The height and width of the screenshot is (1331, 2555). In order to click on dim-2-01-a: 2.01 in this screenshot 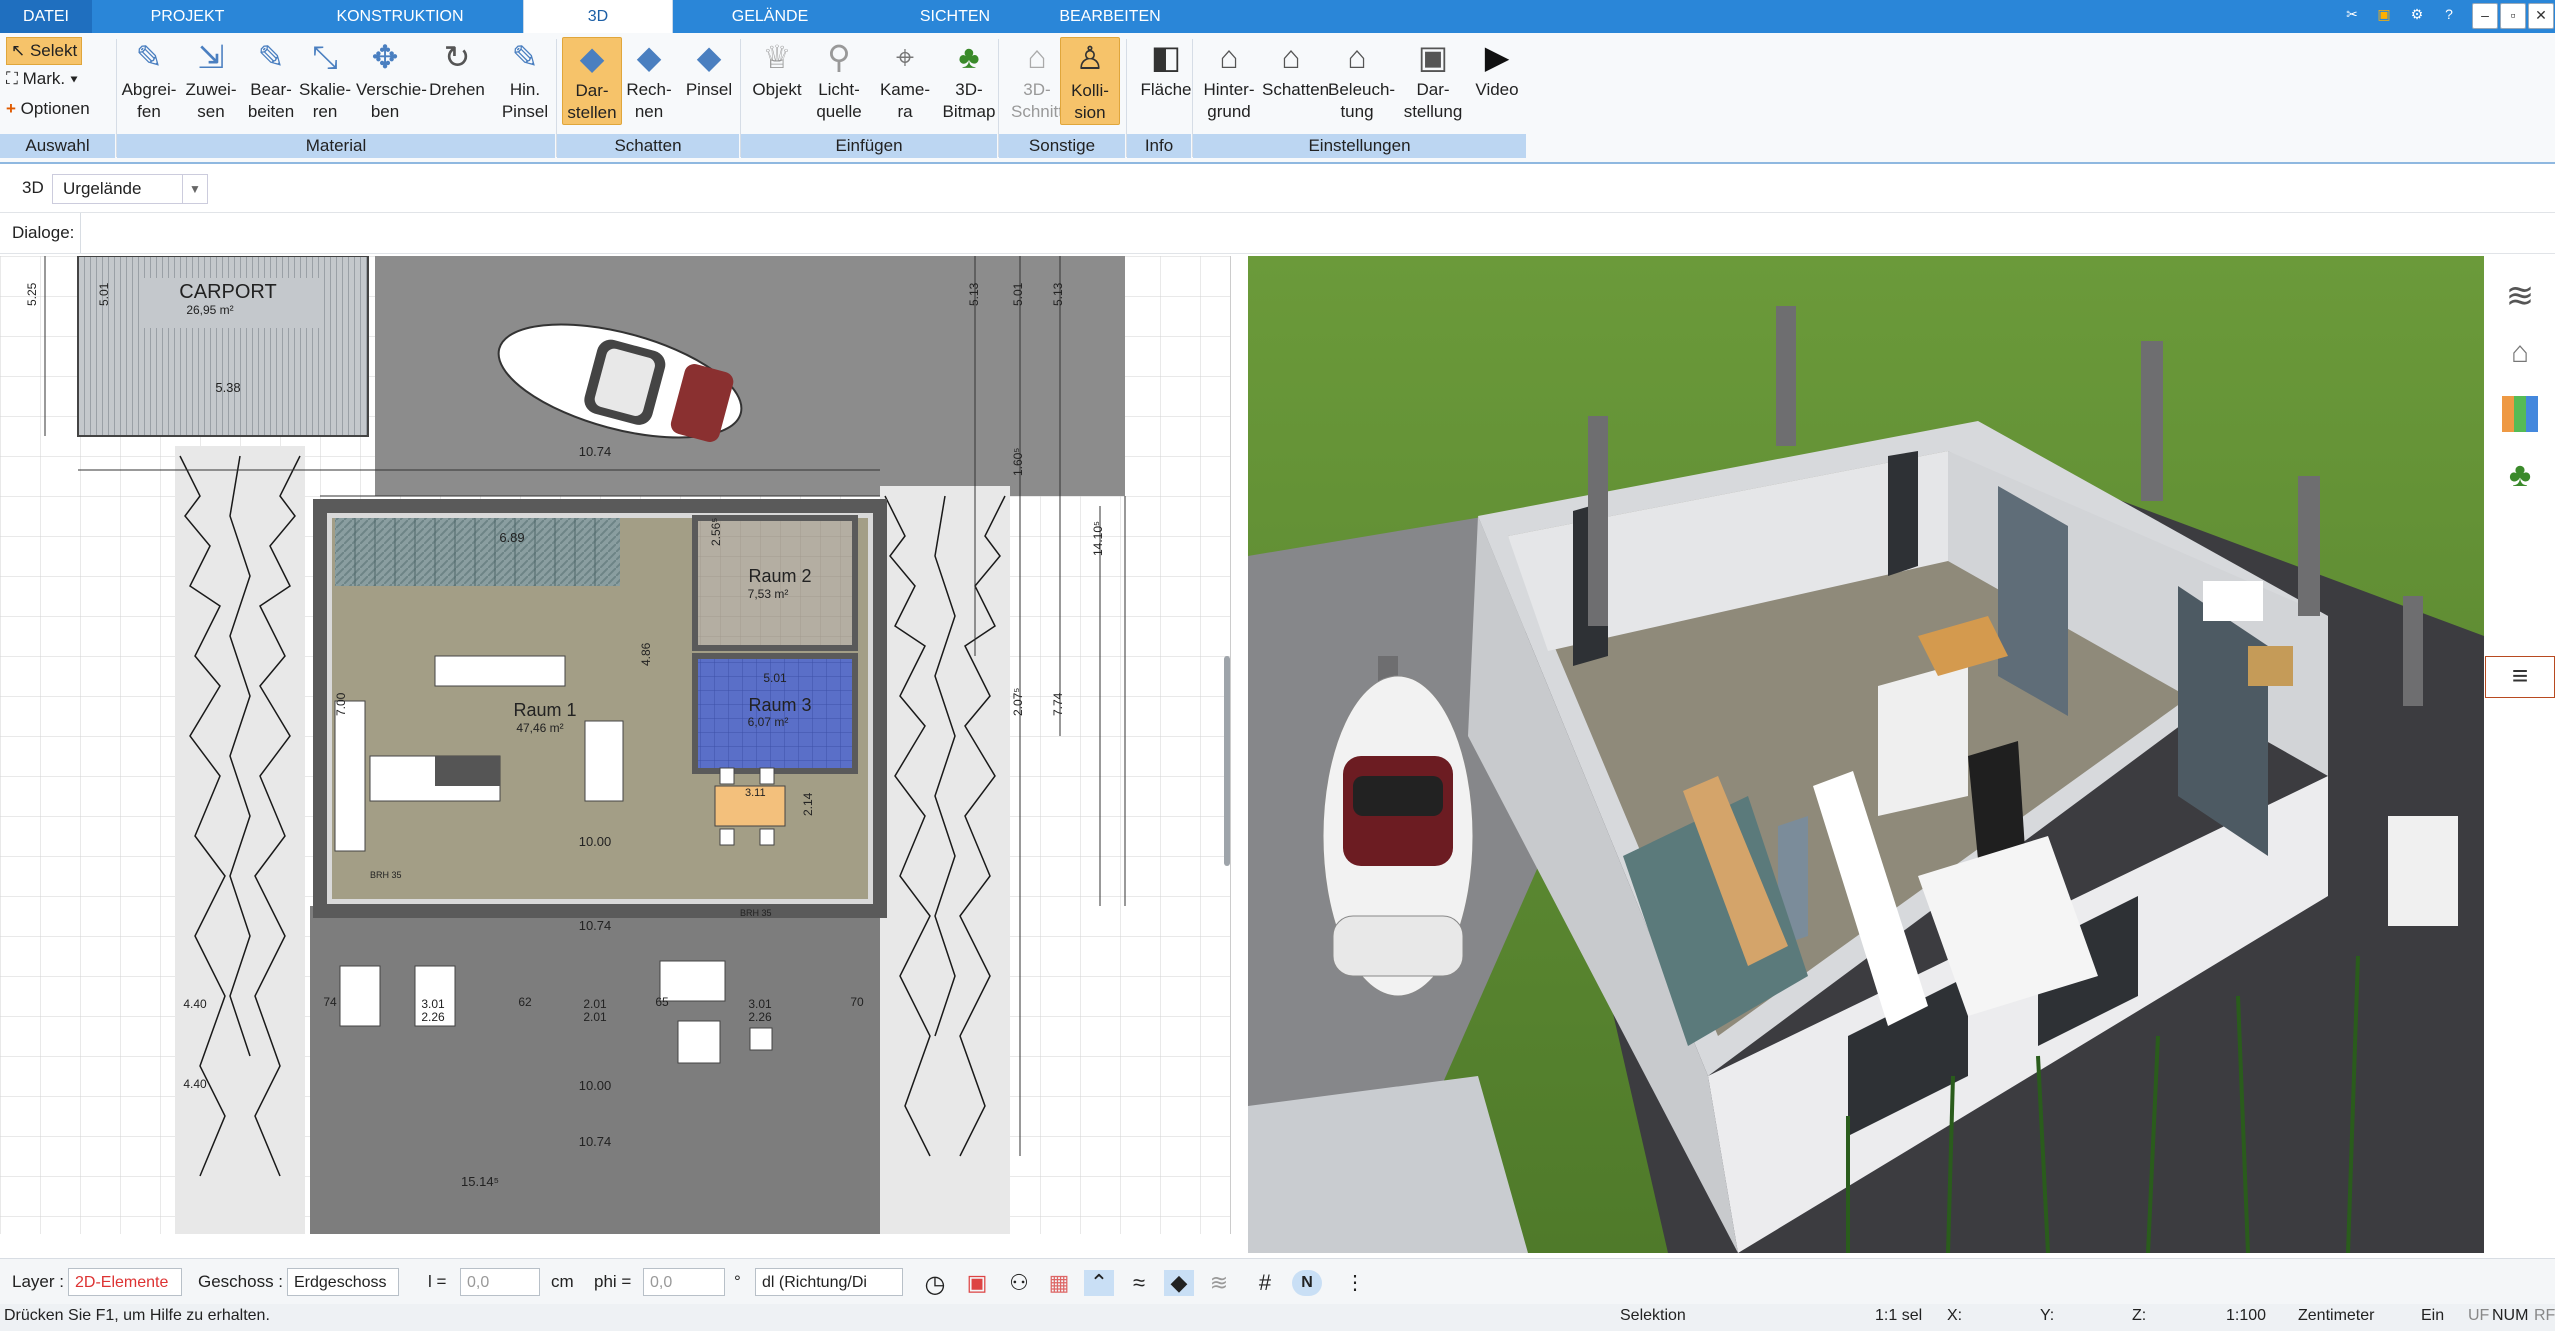, I will do `click(595, 1004)`.